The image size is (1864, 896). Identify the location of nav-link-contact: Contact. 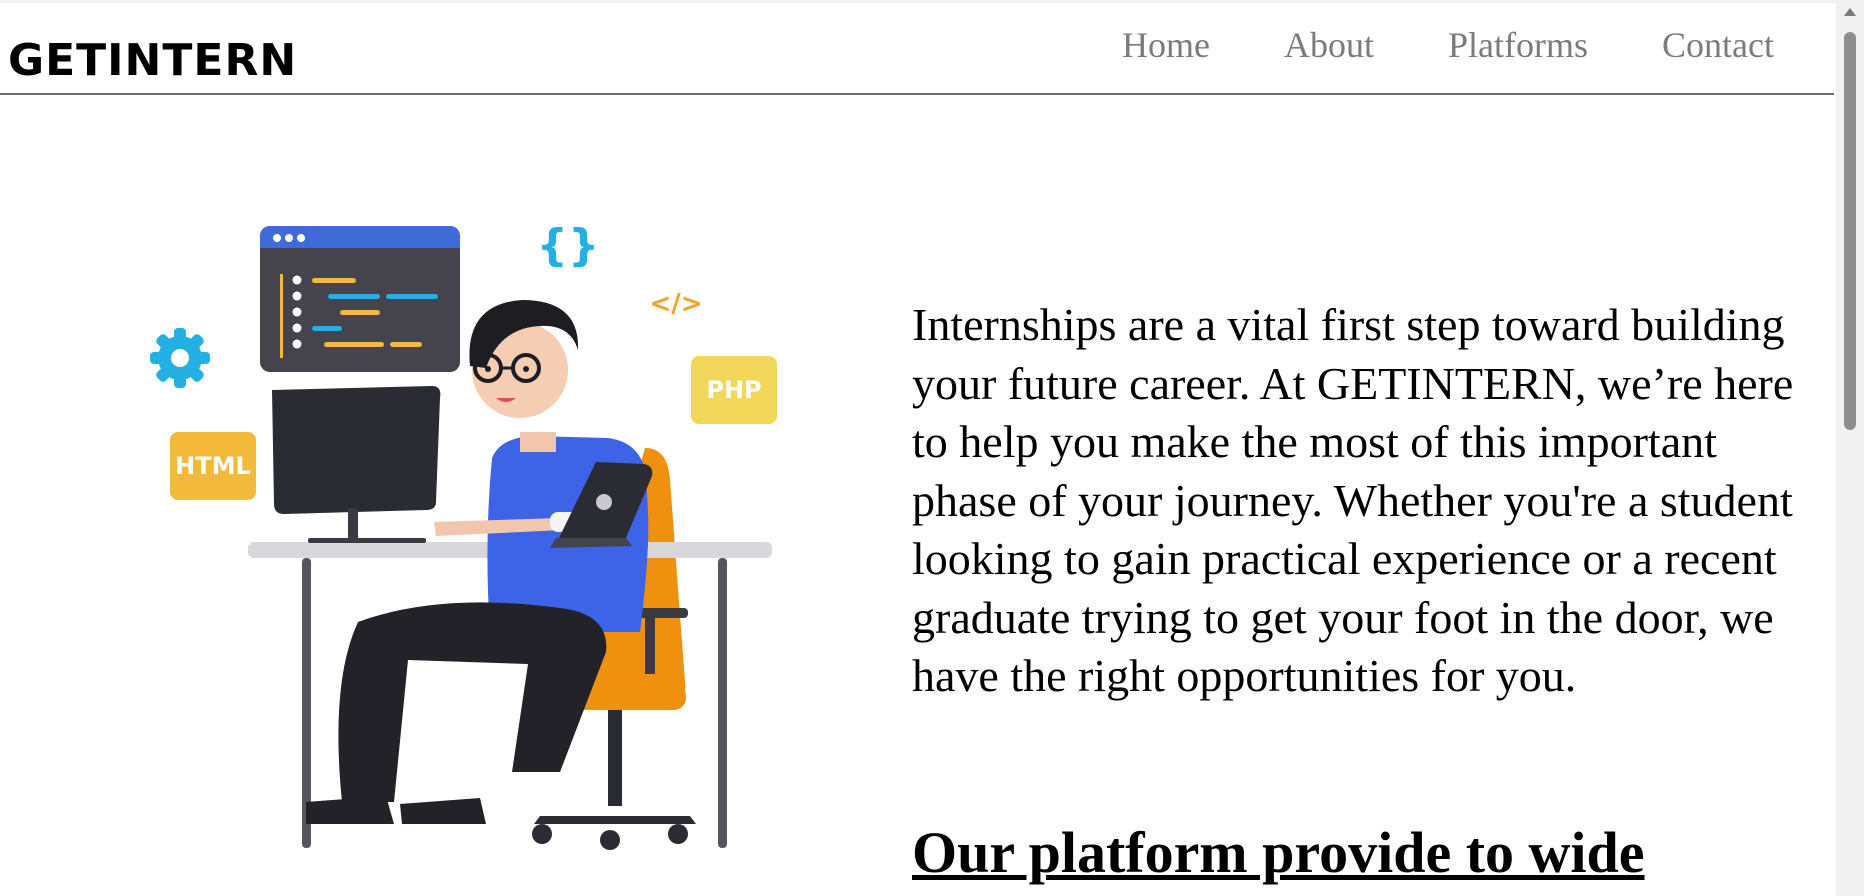
(1718, 45).